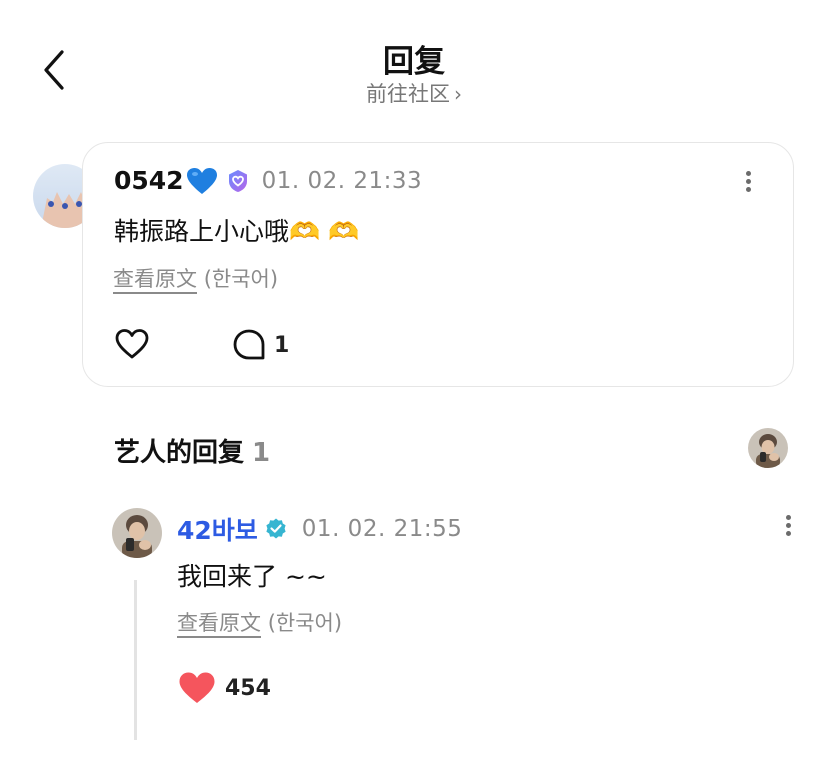 This screenshot has width=828, height=763. I want to click on comment-text: 韩振路上小心哦🫶 🫶, so click(237, 231).